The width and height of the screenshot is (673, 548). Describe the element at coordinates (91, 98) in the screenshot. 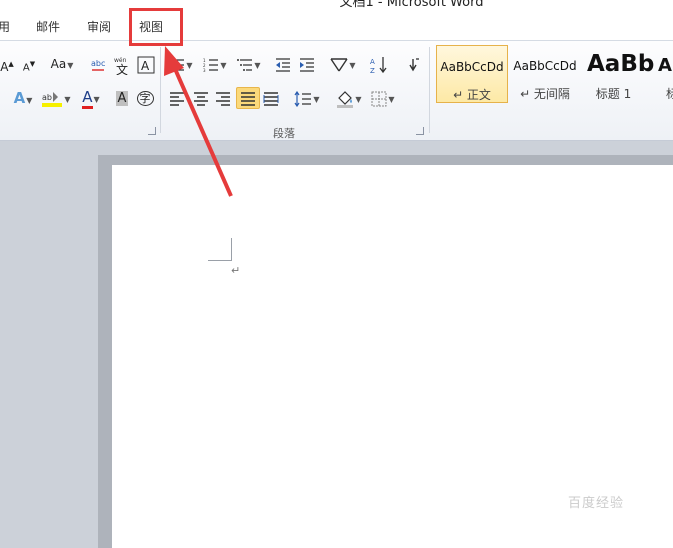

I see `font-color-button: A▼` at that location.